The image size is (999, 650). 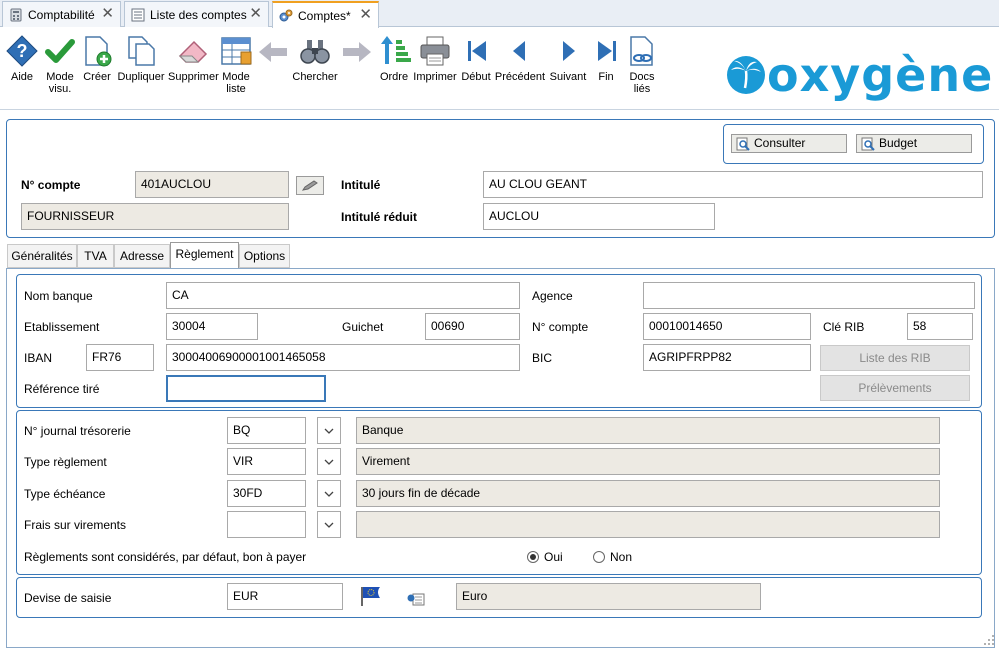 I want to click on frais-dropdown, so click(x=329, y=524).